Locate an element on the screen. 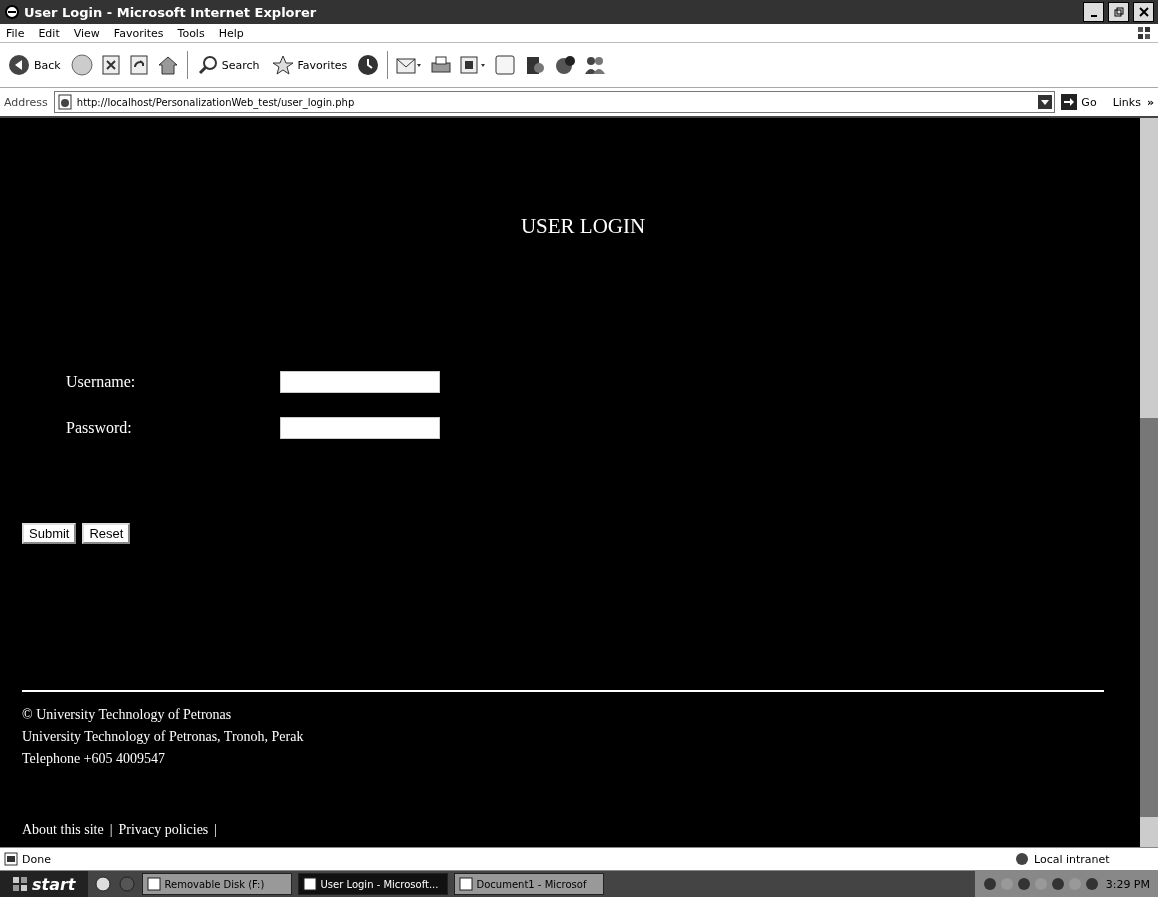 This screenshot has width=1158, height=897. window-title: User Login - Microsoft Internet Explorer is located at coordinates (170, 12).